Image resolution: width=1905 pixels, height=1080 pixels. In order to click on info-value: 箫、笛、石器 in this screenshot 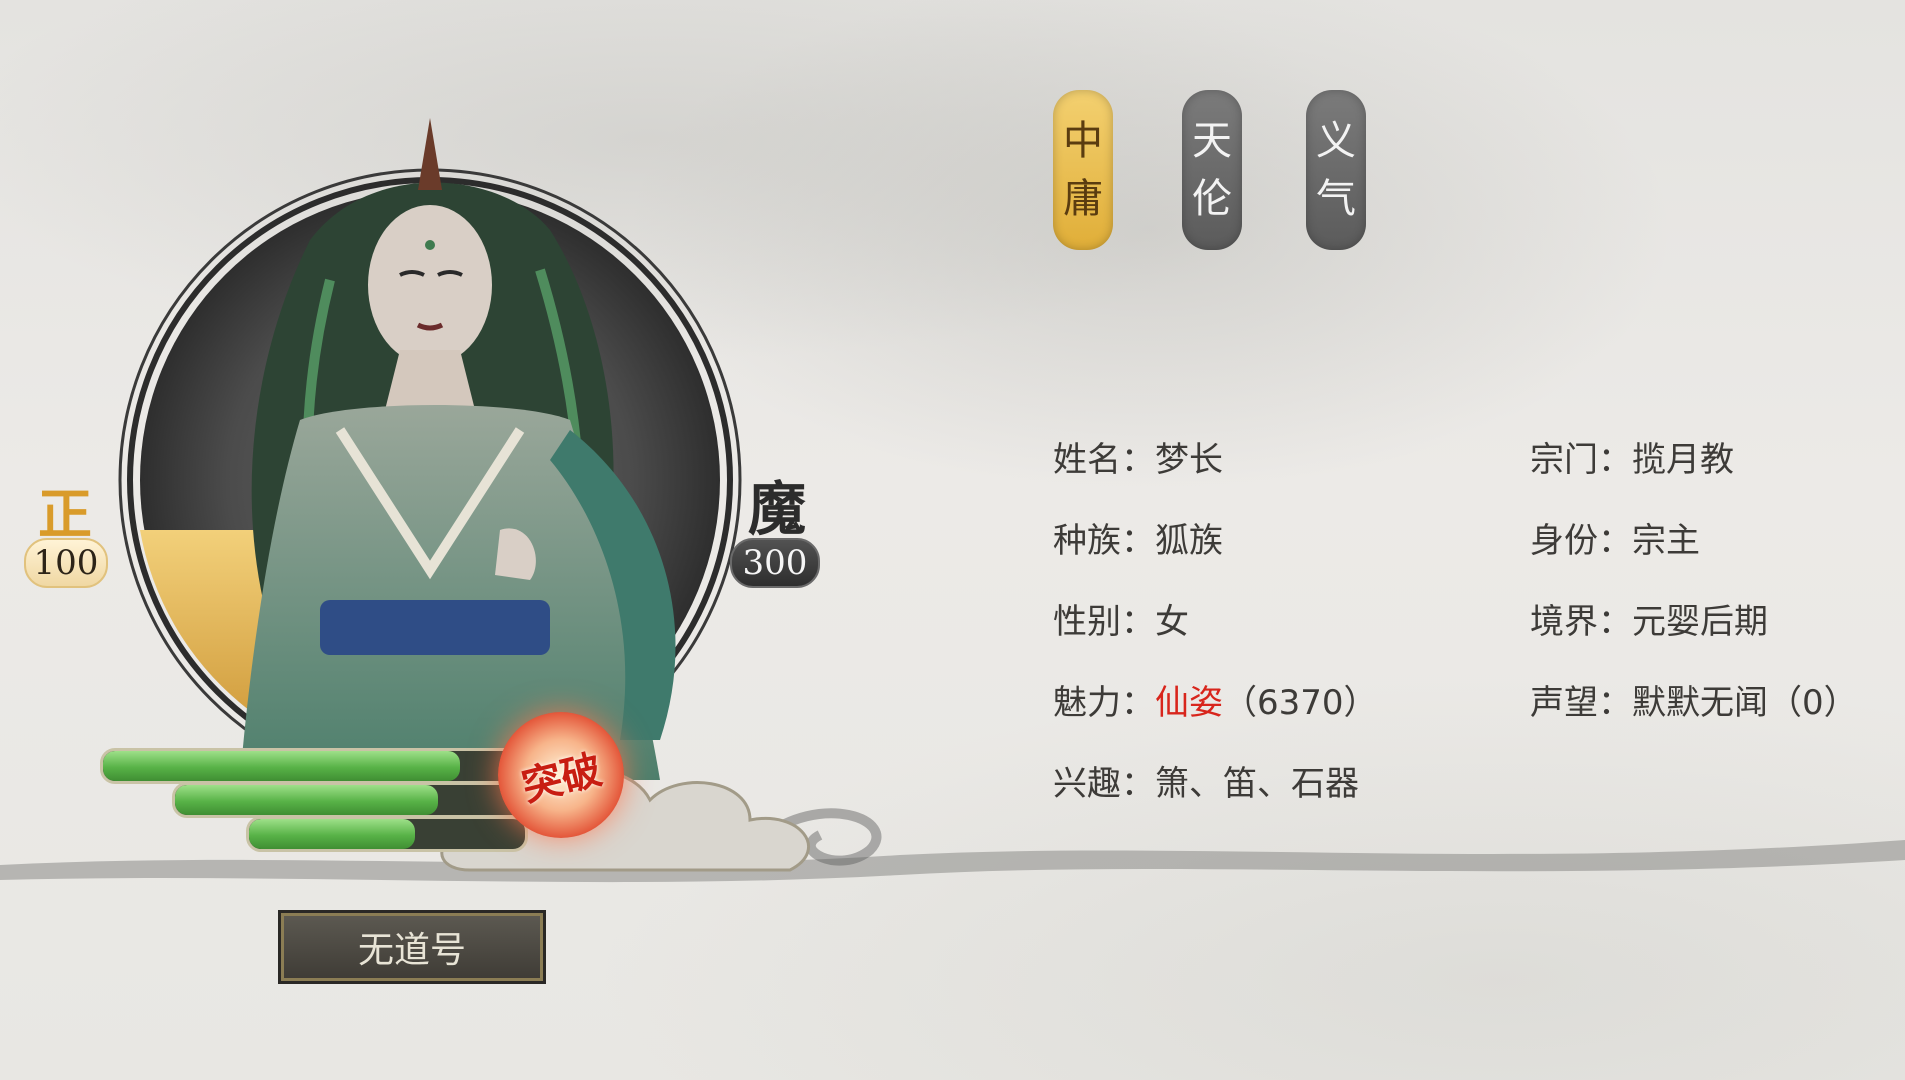, I will do `click(1257, 784)`.